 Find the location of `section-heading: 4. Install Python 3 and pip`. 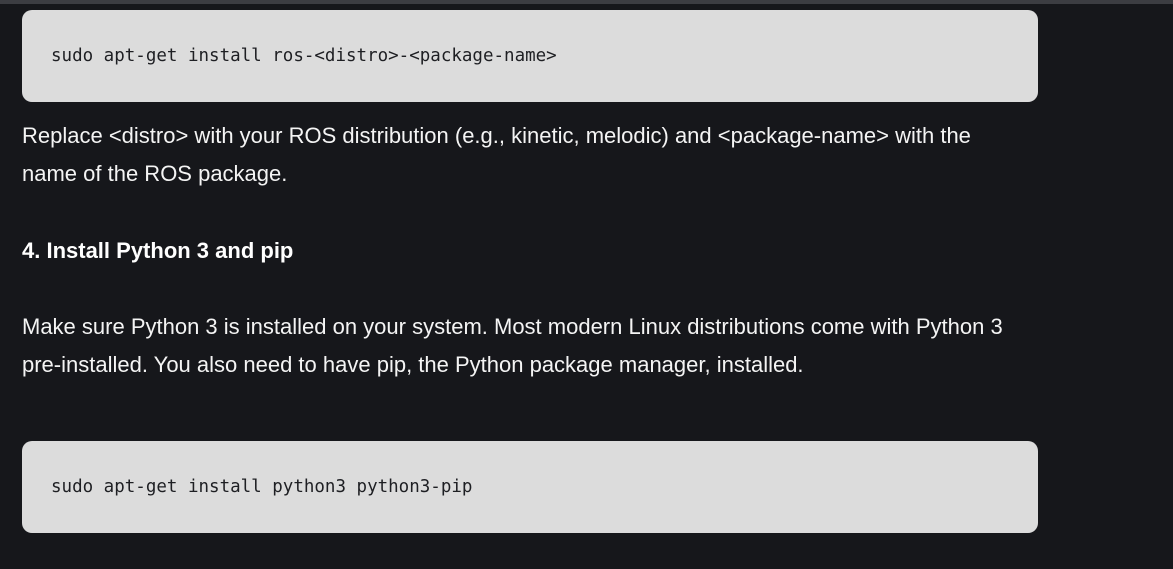

section-heading: 4. Install Python 3 and pip is located at coordinates (158, 250).